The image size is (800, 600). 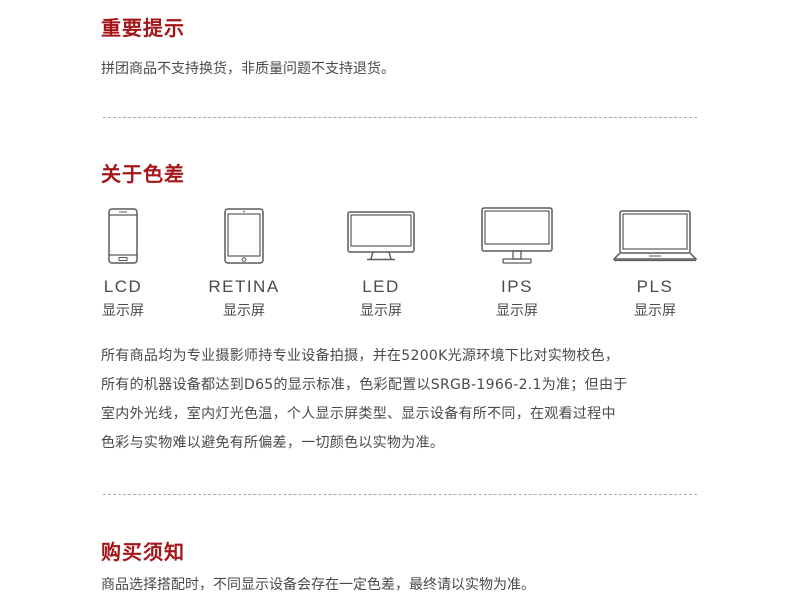 I want to click on notice-text: 拼团商品不支持换货，非质量问题不支持退货。, so click(x=248, y=69).